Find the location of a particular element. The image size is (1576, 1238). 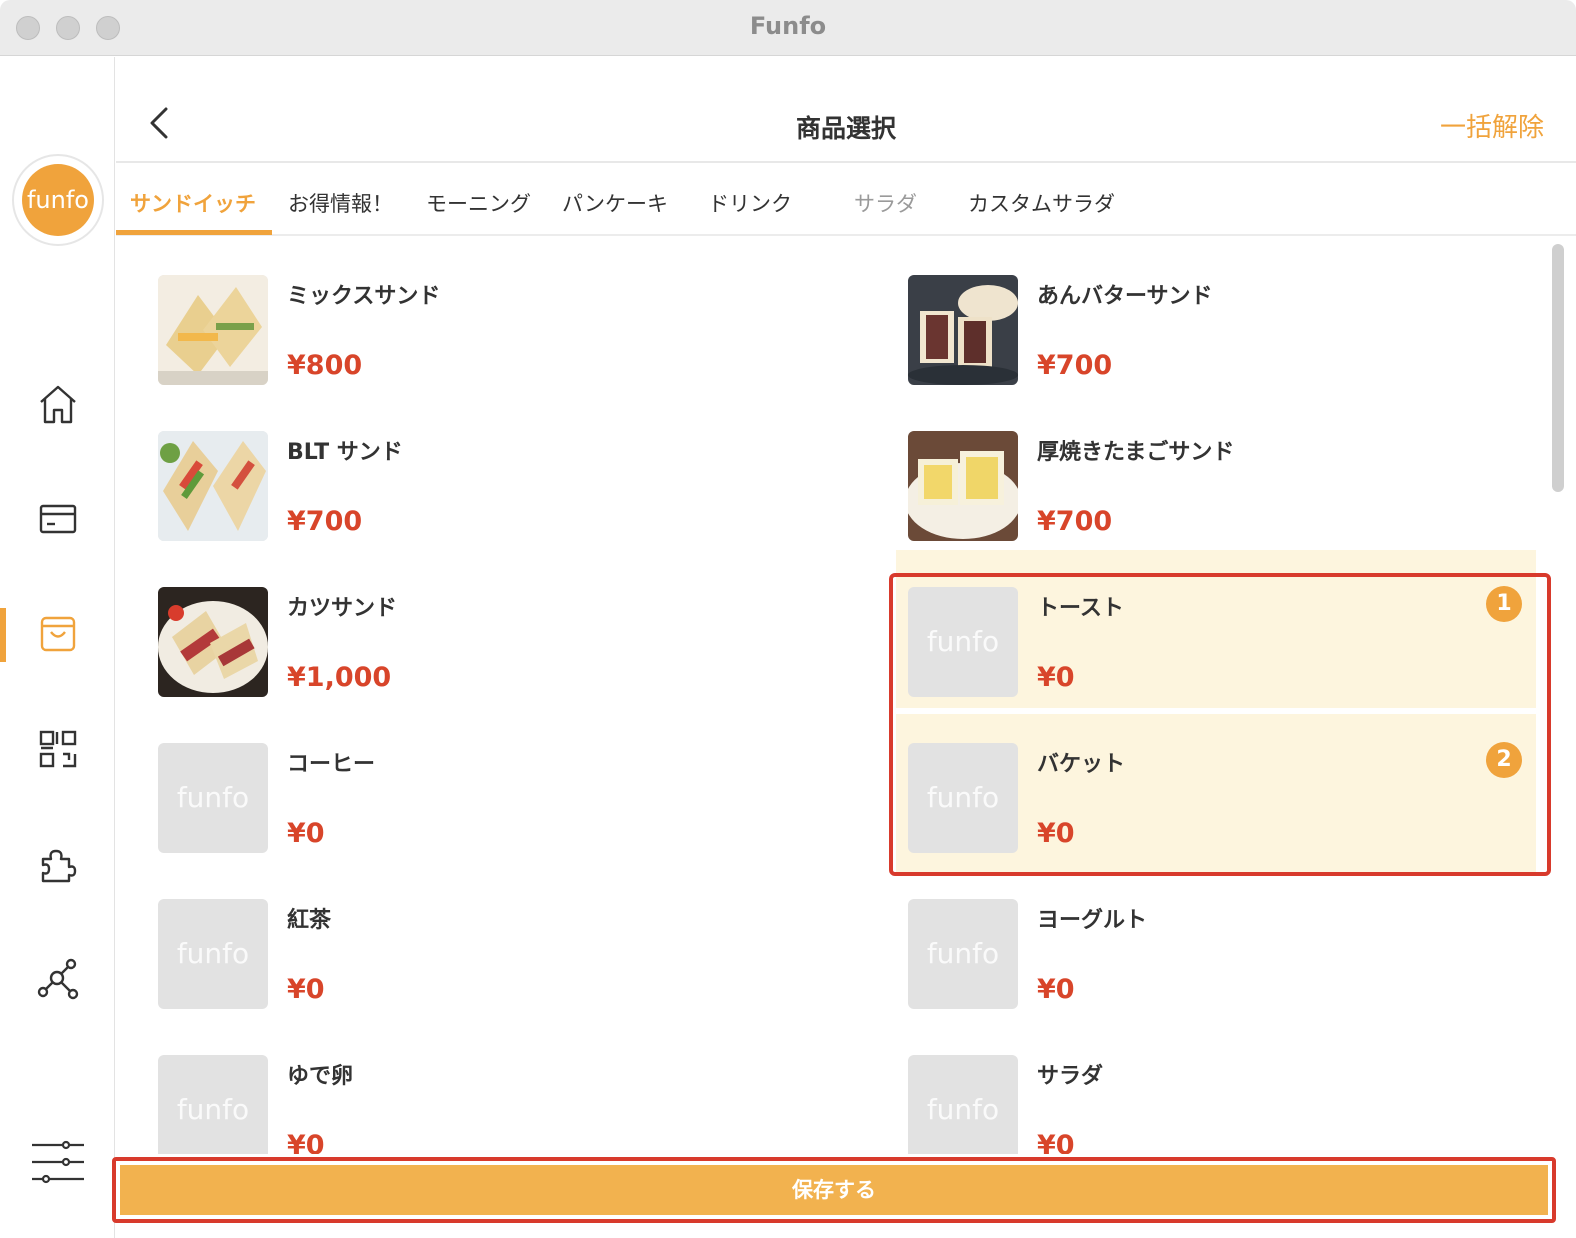

page-header: 商品選択 一括解除 is located at coordinates (846, 110).